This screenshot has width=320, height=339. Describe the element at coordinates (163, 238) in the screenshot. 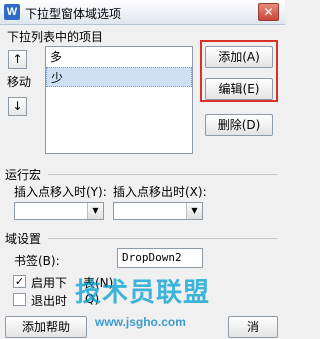

I see `field-settings-divider` at that location.